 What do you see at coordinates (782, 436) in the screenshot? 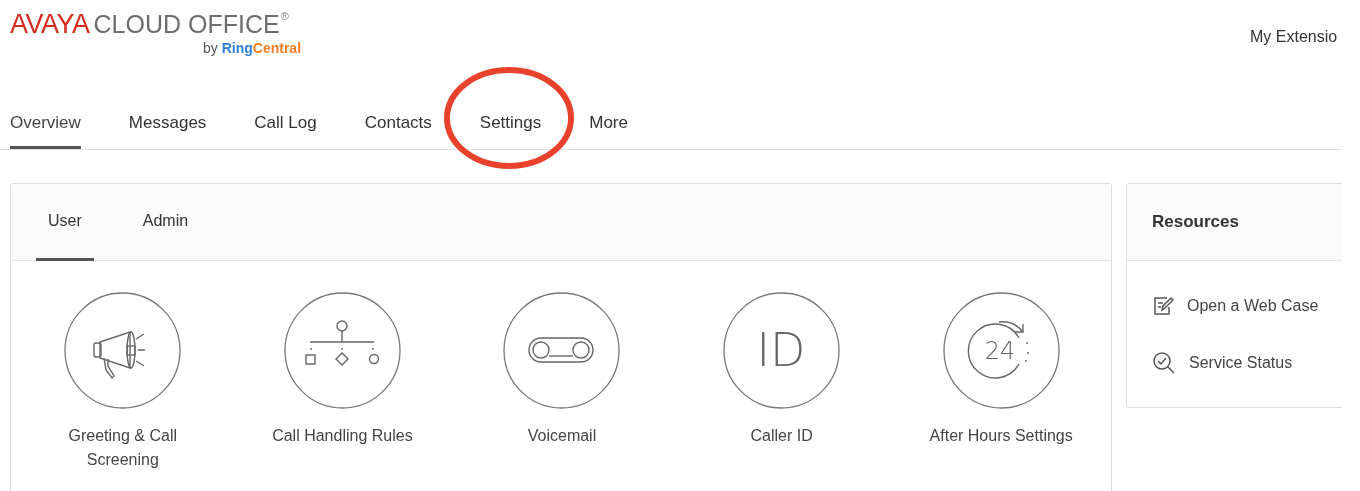
I see `setting-label: Caller ID` at bounding box center [782, 436].